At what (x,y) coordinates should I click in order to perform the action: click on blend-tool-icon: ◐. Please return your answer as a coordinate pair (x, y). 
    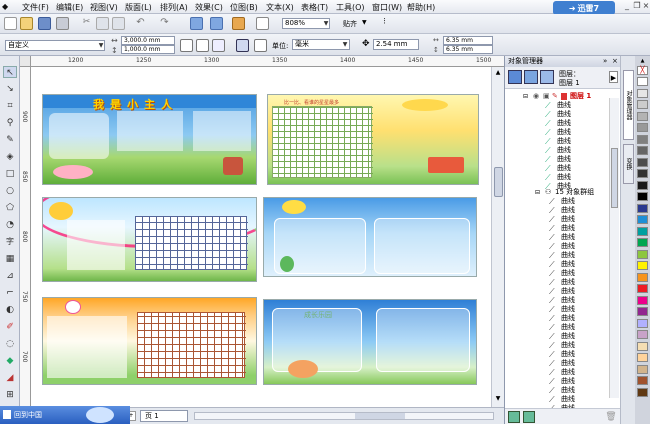
    Looking at the image, I should click on (10, 310).